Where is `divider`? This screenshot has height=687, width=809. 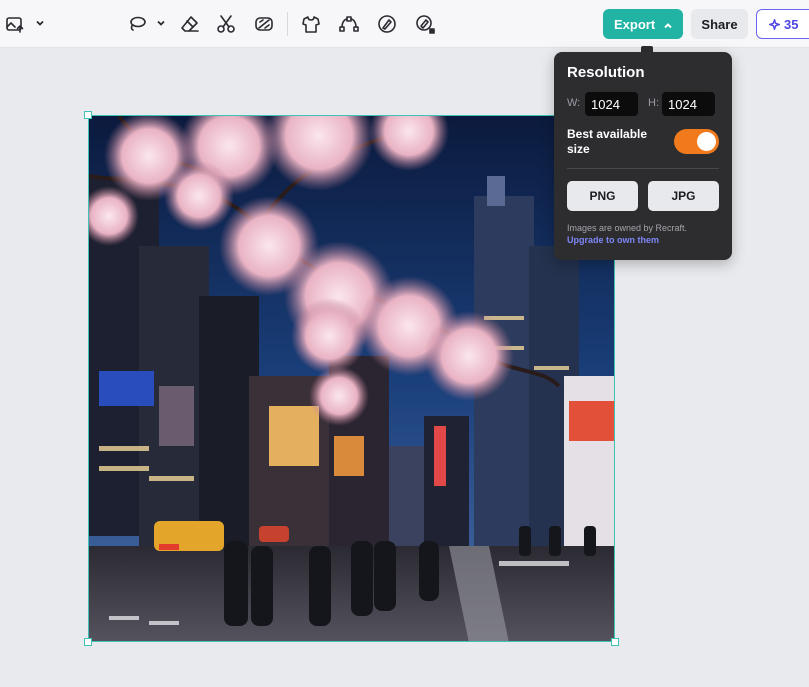
divider is located at coordinates (643, 168).